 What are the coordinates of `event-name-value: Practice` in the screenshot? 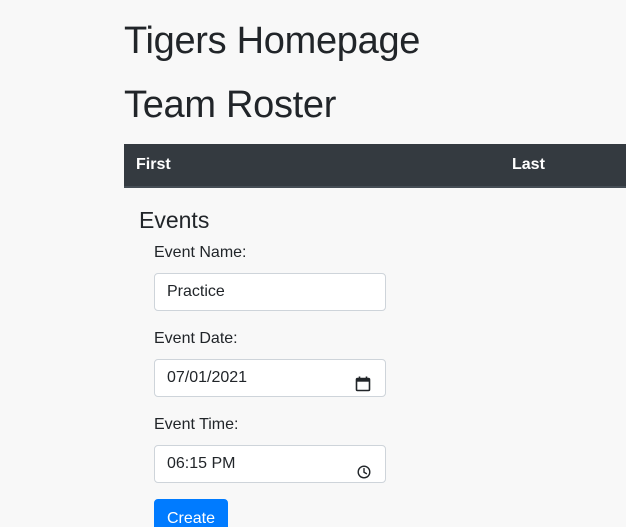 It's located at (196, 291).